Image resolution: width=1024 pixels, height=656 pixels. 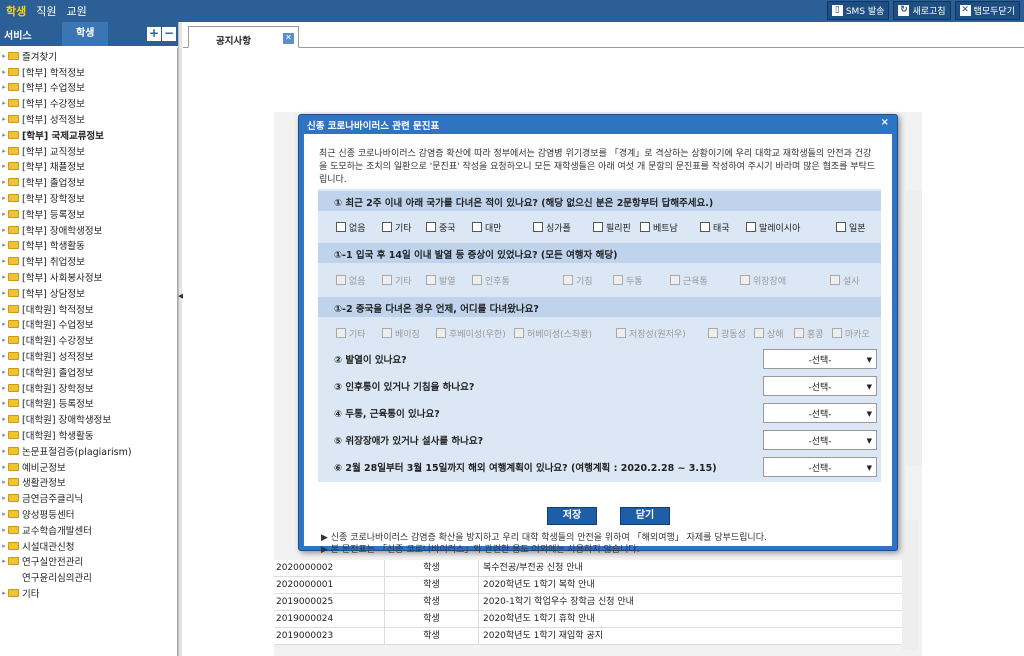 What do you see at coordinates (88, 419) in the screenshot?
I see `sidebar-tree-item: ▸ [대학원] 장애학생정보` at bounding box center [88, 419].